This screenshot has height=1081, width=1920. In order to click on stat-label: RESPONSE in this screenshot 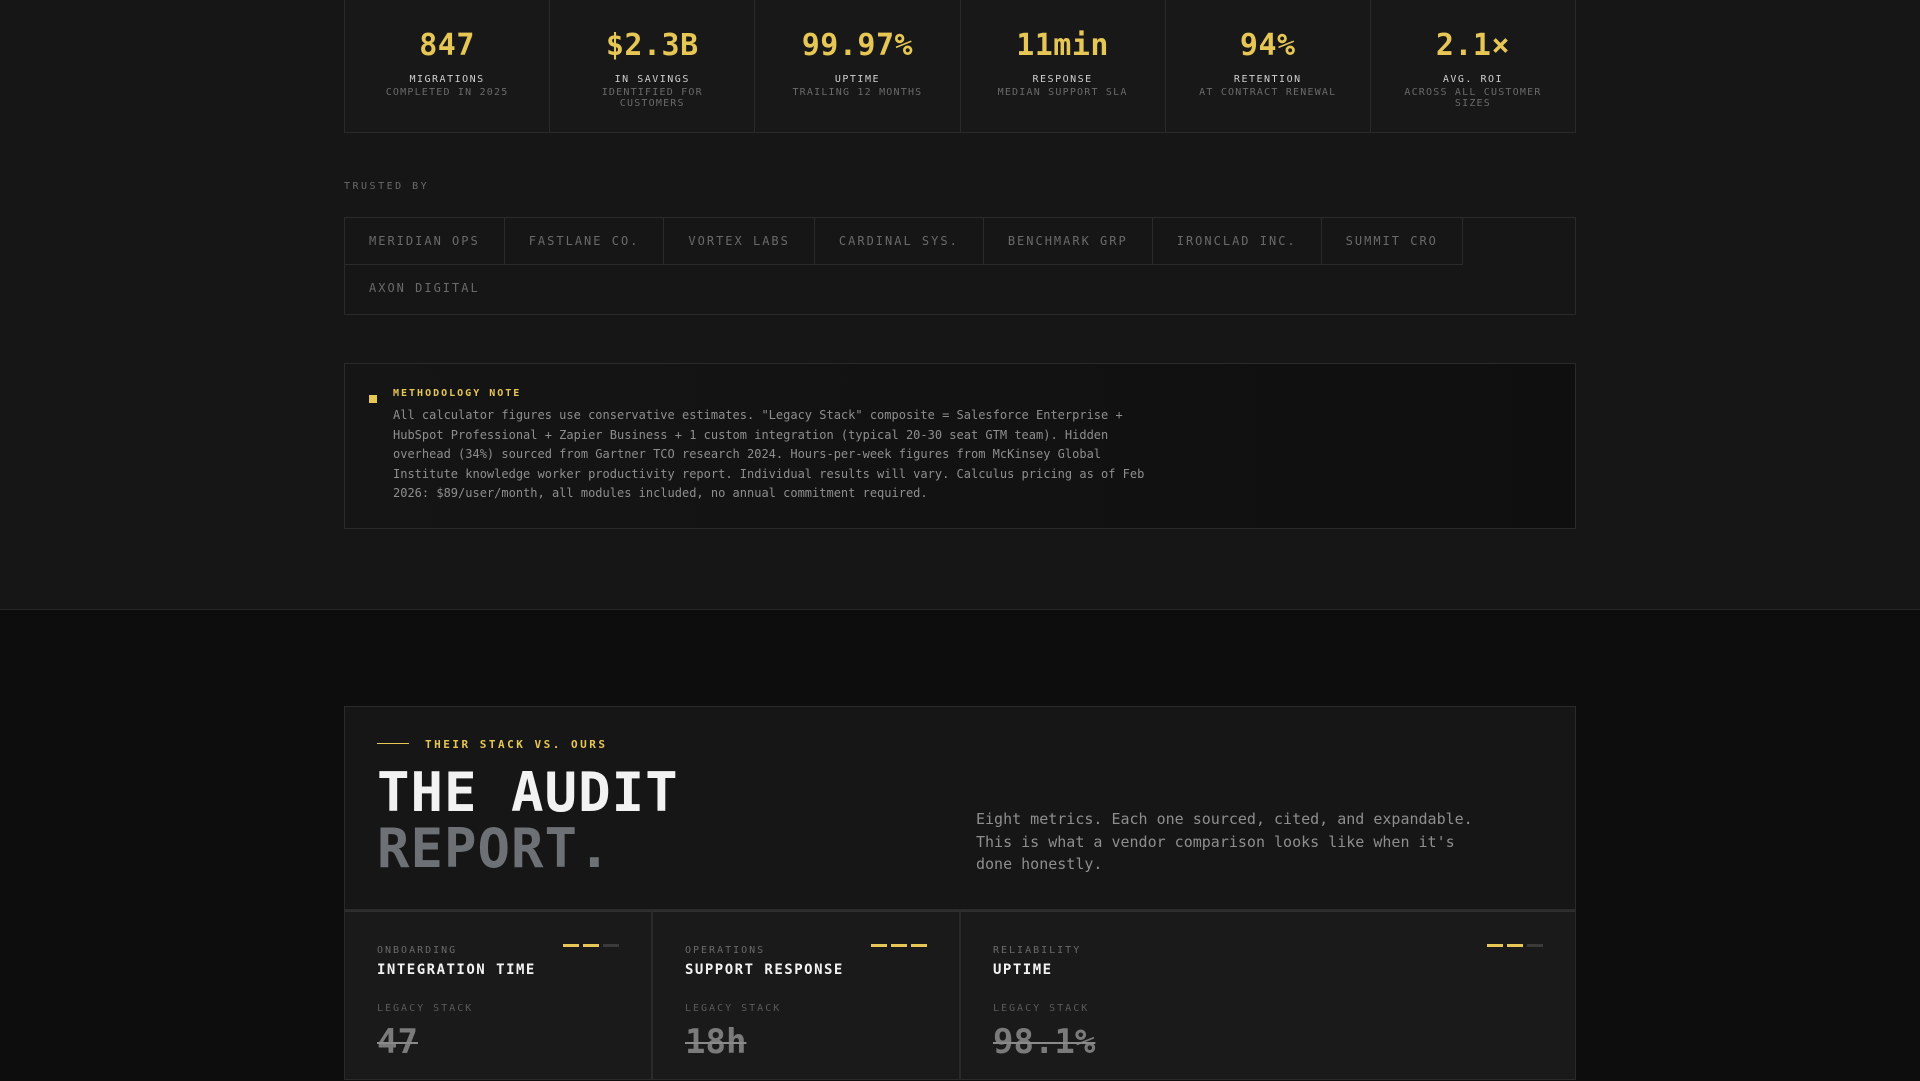, I will do `click(1062, 79)`.